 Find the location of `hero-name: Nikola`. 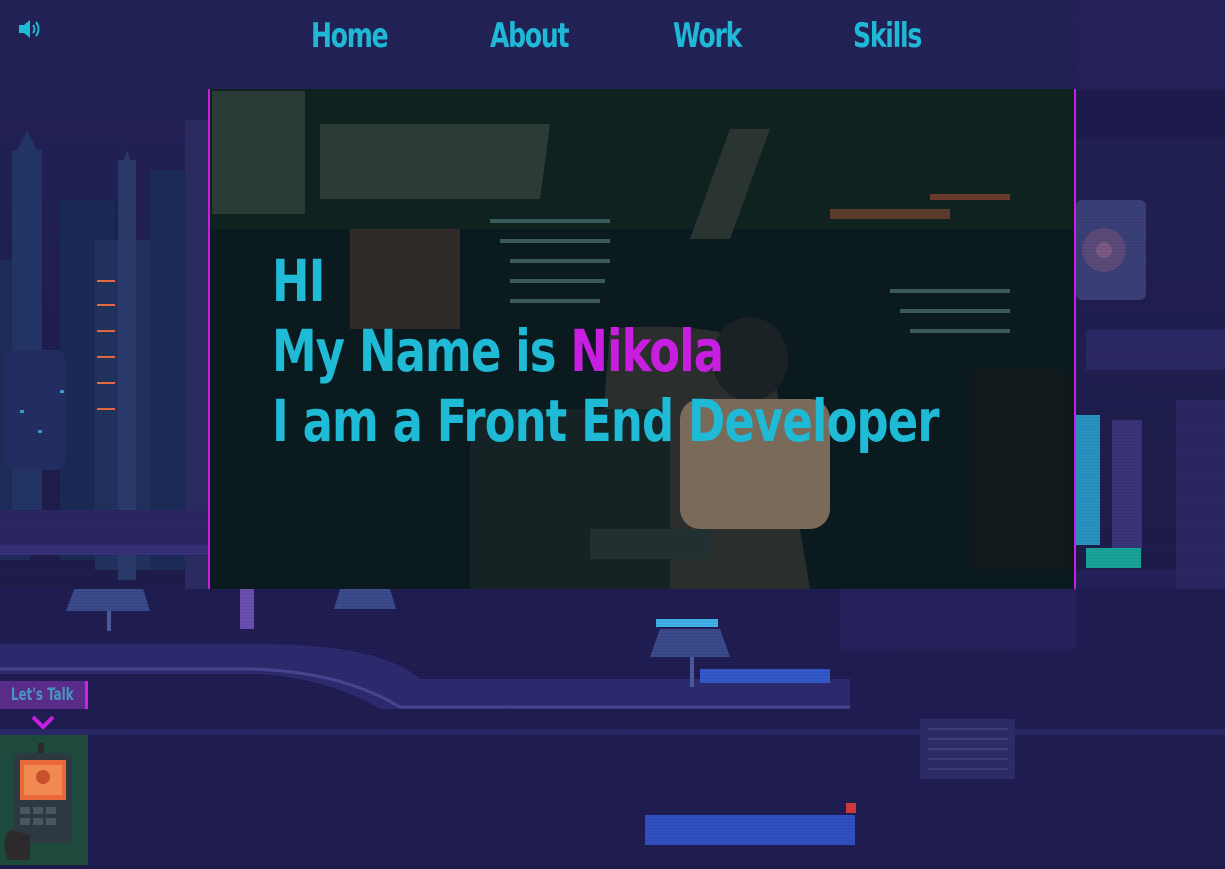

hero-name: Nikola is located at coordinates (647, 351).